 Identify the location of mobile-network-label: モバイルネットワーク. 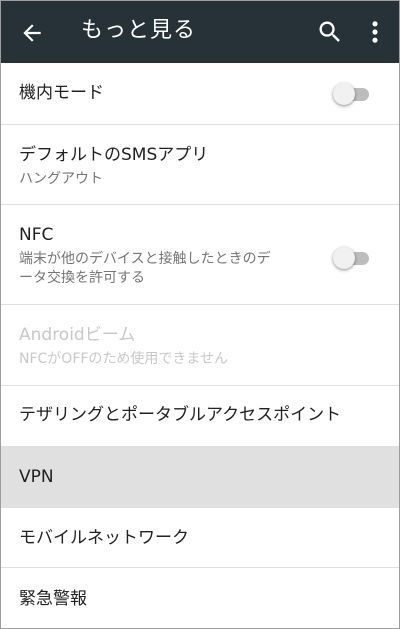
(104, 538).